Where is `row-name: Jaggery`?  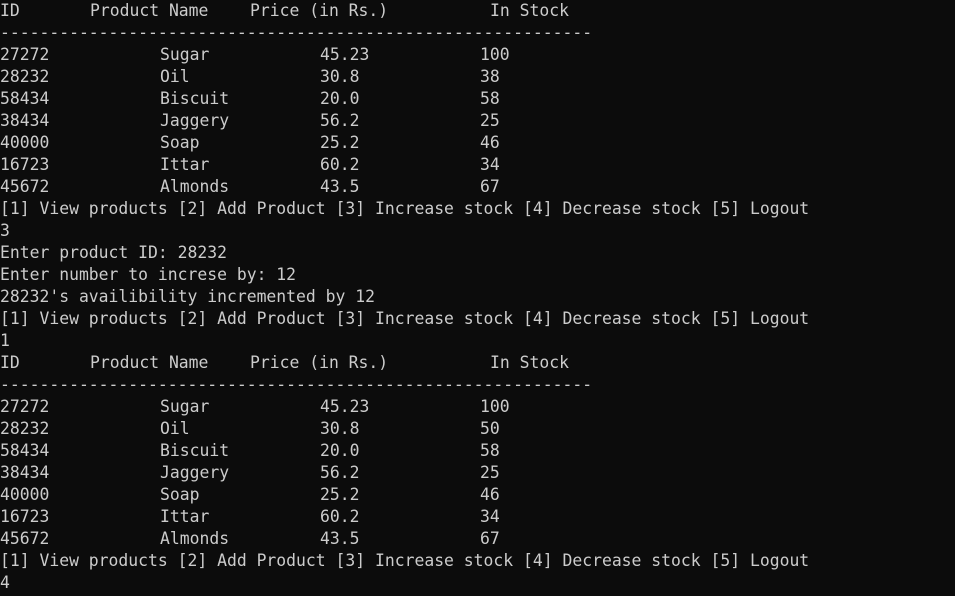 row-name: Jaggery is located at coordinates (195, 472).